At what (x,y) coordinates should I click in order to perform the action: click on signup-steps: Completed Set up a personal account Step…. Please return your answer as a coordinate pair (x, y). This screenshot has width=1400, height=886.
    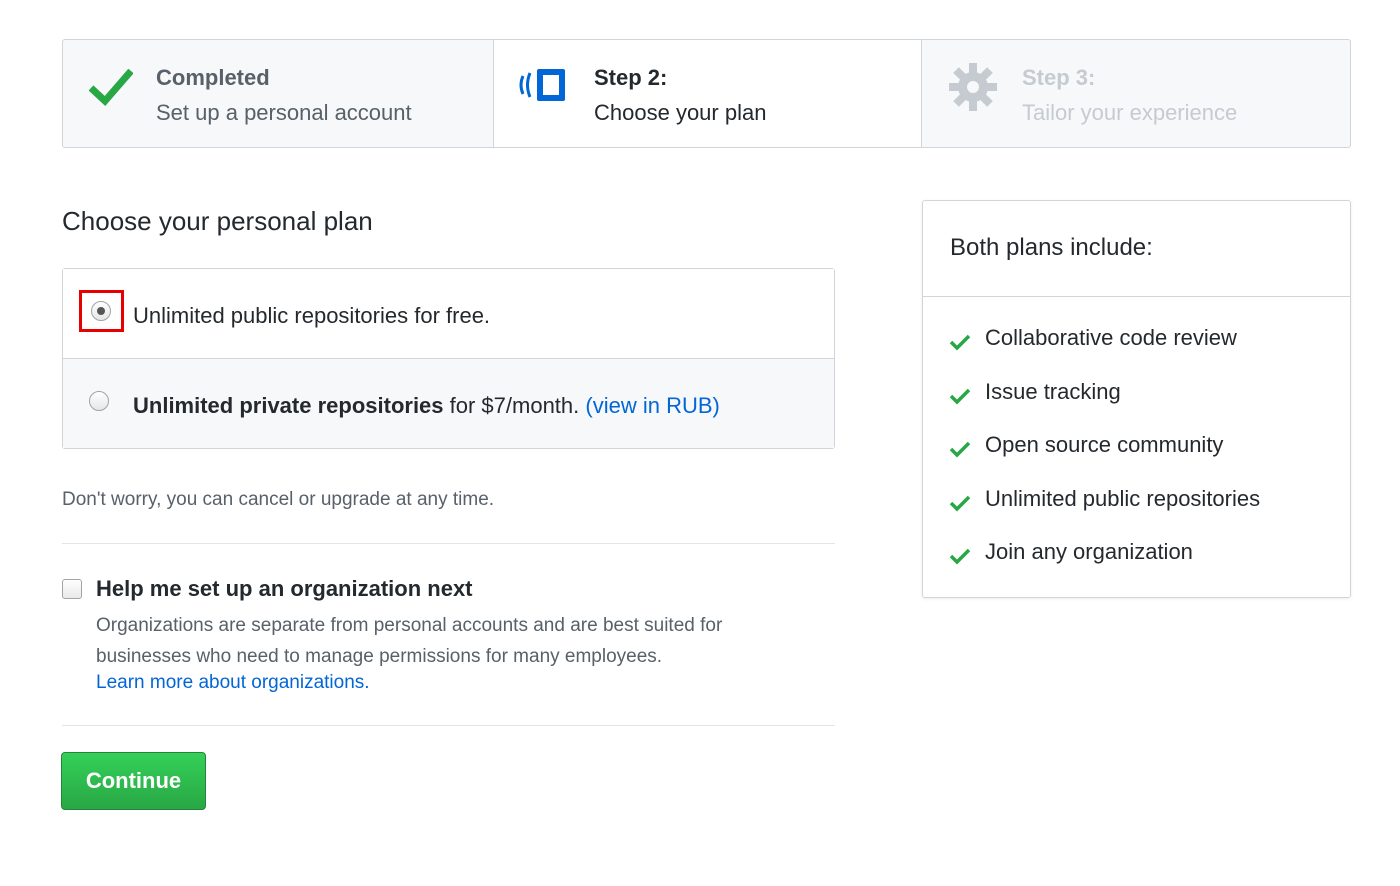
    Looking at the image, I should click on (706, 93).